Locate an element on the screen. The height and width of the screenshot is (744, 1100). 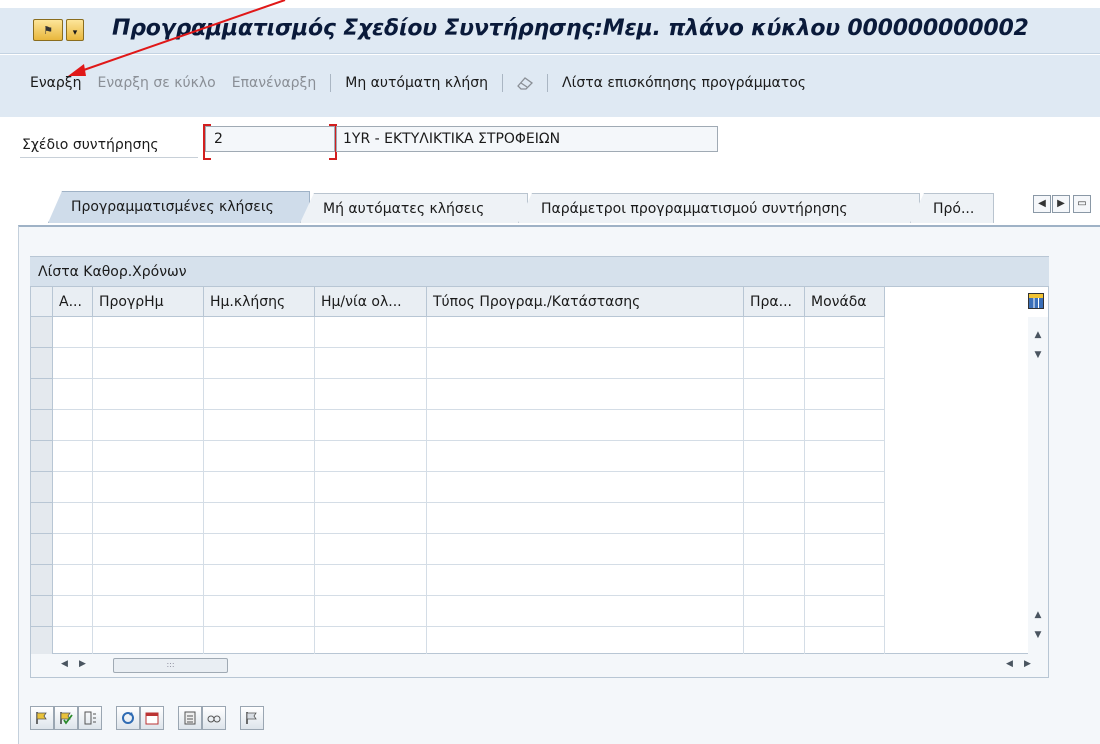
flag-settings-icon is located at coordinates (252, 718).